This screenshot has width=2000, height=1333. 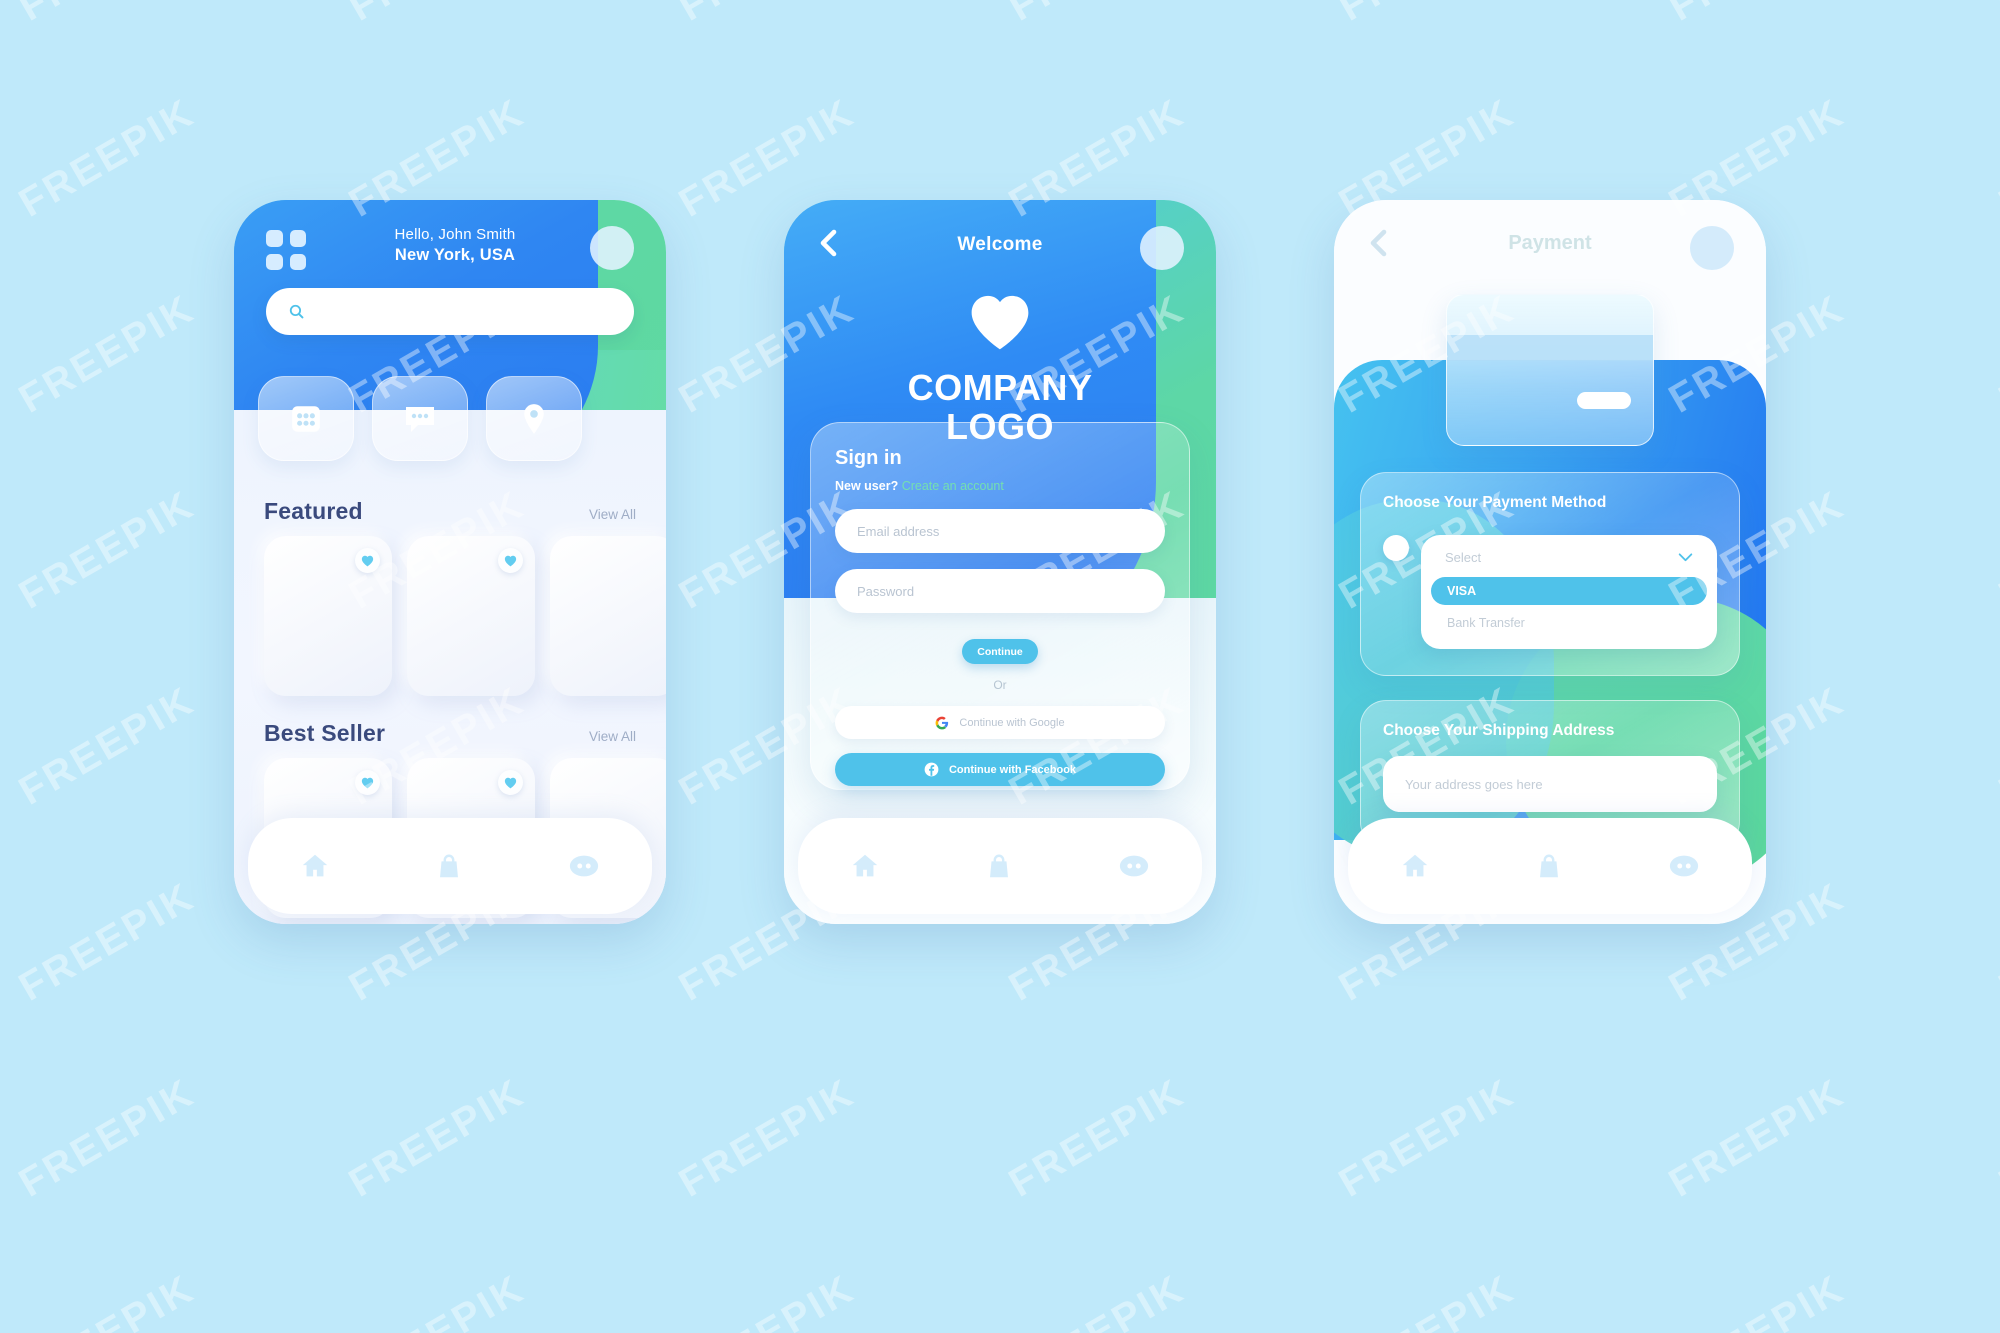 I want to click on section-header-best-seller: Best Seller View All, so click(x=450, y=733).